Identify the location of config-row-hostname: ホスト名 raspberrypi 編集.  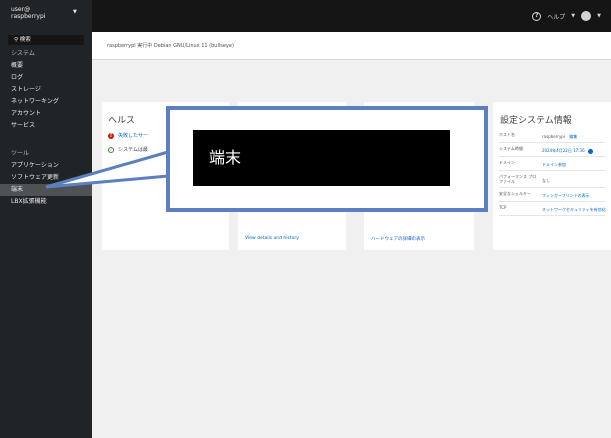
(552, 136).